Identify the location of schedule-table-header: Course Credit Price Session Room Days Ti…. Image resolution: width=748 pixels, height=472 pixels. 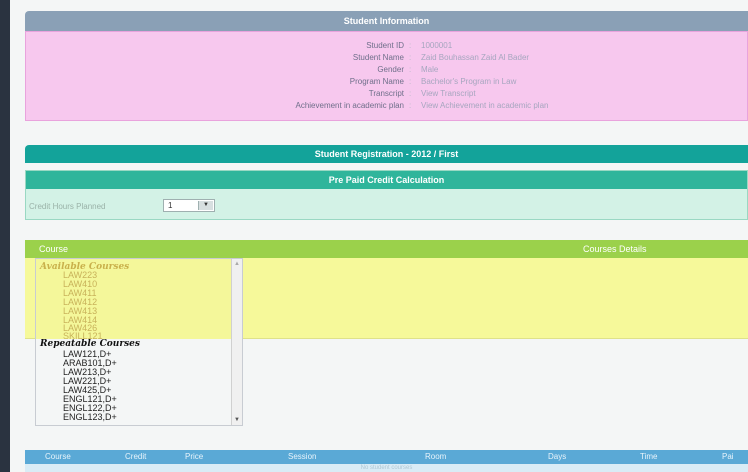
(386, 457).